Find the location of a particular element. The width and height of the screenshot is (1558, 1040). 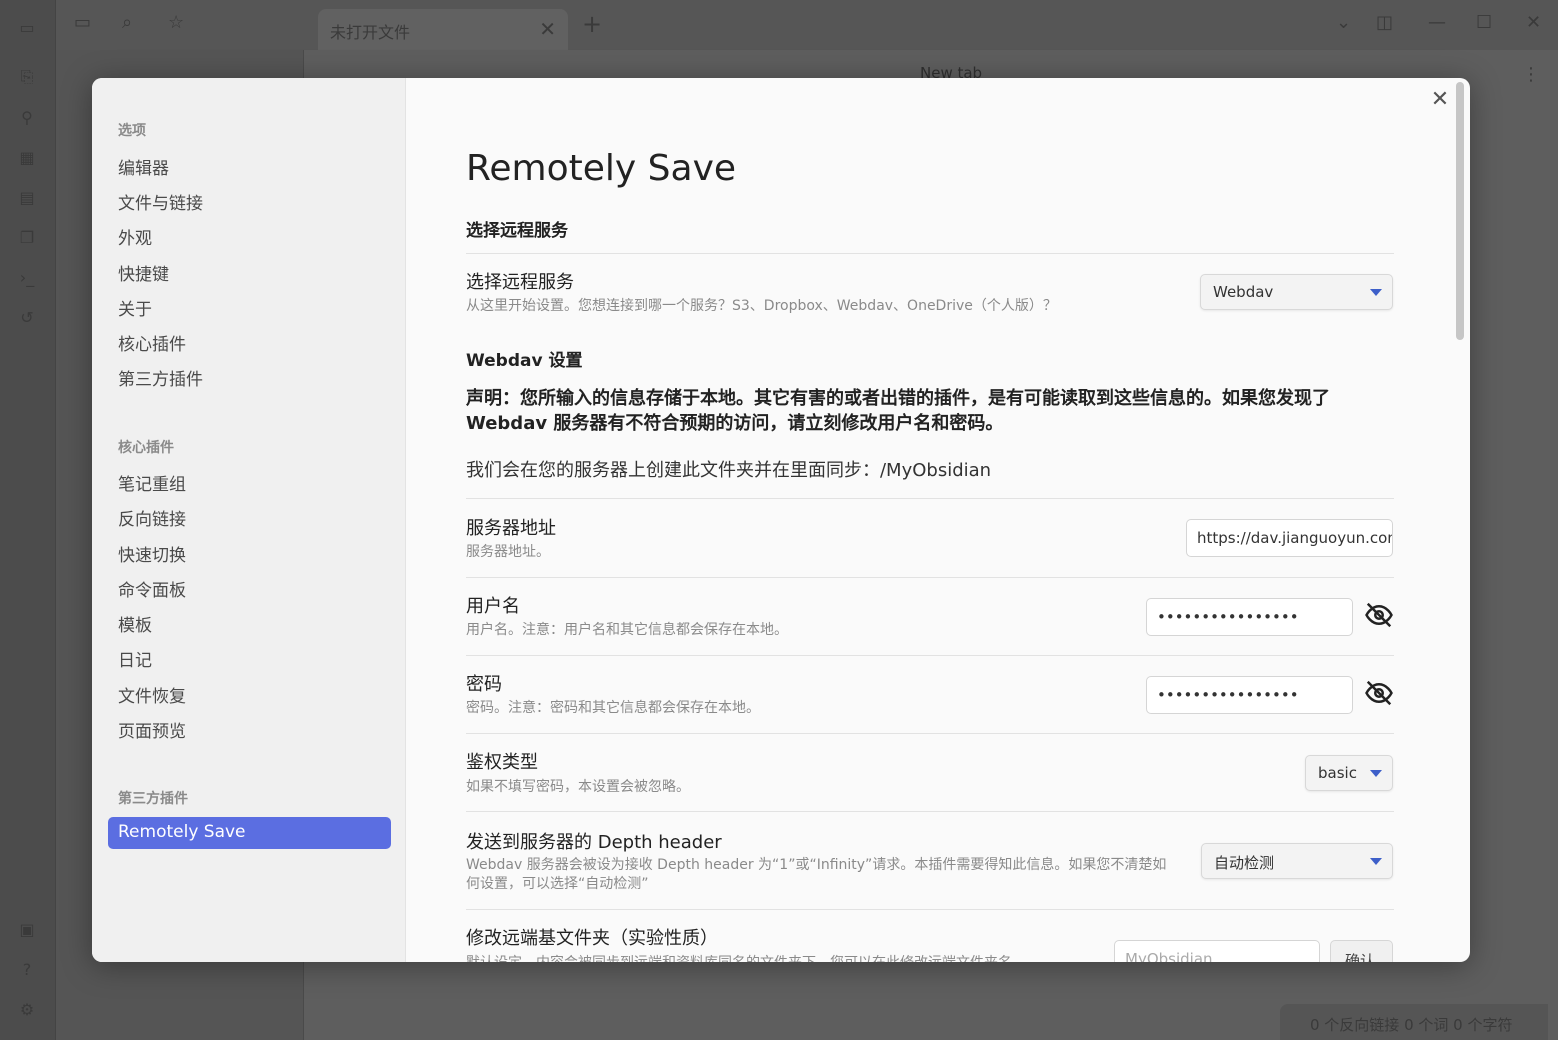

window-close-icon: ✕ is located at coordinates (1533, 22).